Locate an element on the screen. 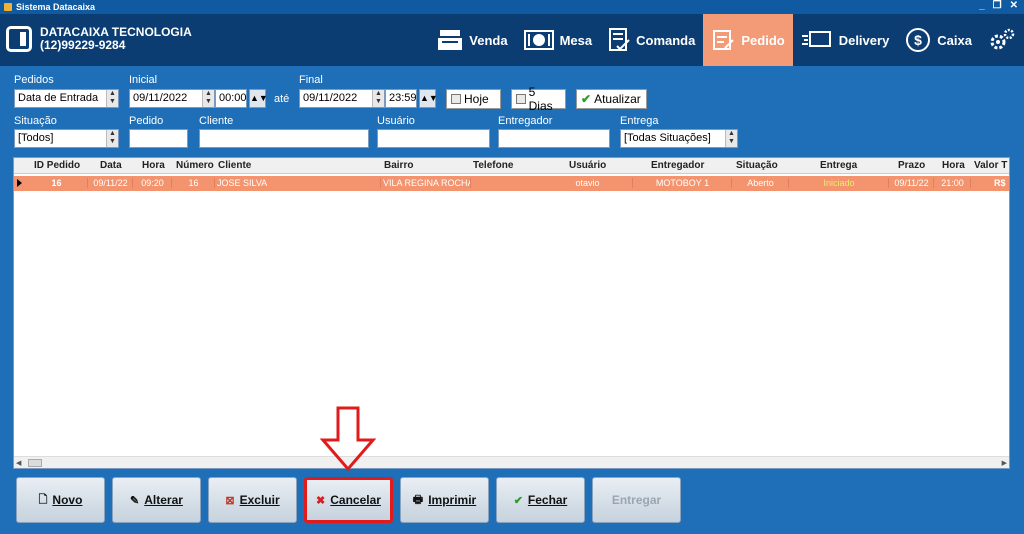 The image size is (1024, 534). col-prazo: Prazo is located at coordinates (911, 165).